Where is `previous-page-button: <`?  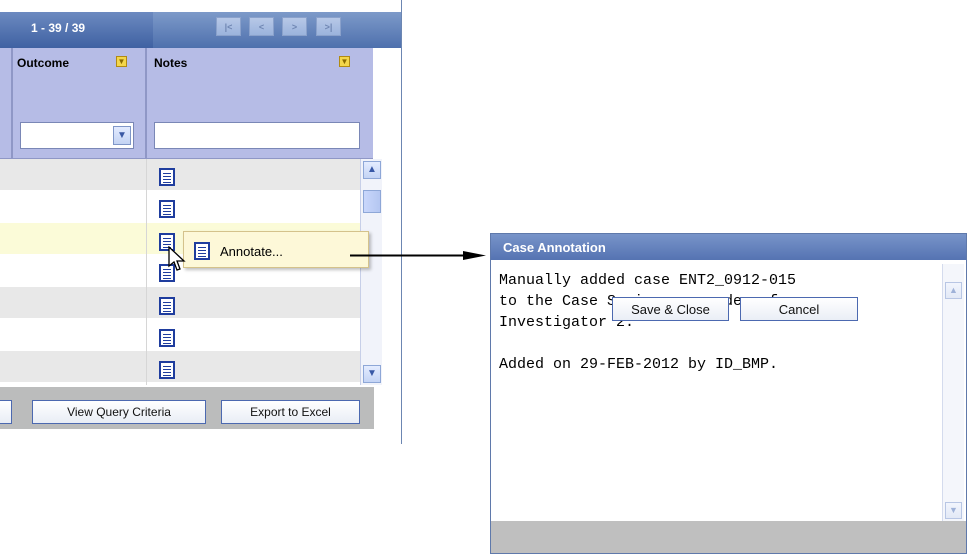
previous-page-button: < is located at coordinates (261, 26).